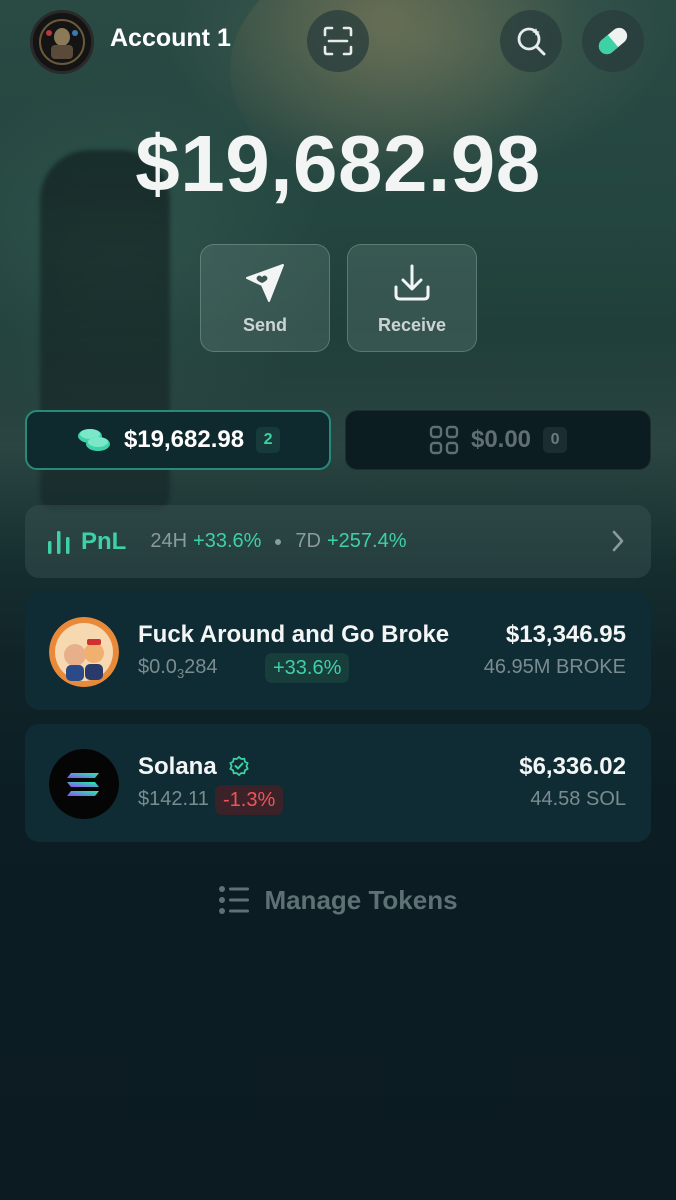 This screenshot has width=676, height=1200. What do you see at coordinates (565, 634) in the screenshot?
I see `token-value: $13,346.95` at bounding box center [565, 634].